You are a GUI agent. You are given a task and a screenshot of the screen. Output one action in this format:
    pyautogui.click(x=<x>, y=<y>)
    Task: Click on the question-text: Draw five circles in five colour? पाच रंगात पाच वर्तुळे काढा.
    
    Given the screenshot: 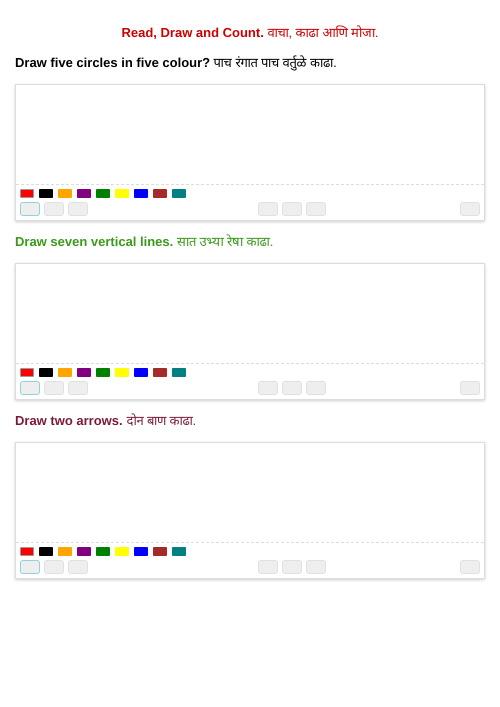 What is the action you would take?
    pyautogui.click(x=176, y=63)
    